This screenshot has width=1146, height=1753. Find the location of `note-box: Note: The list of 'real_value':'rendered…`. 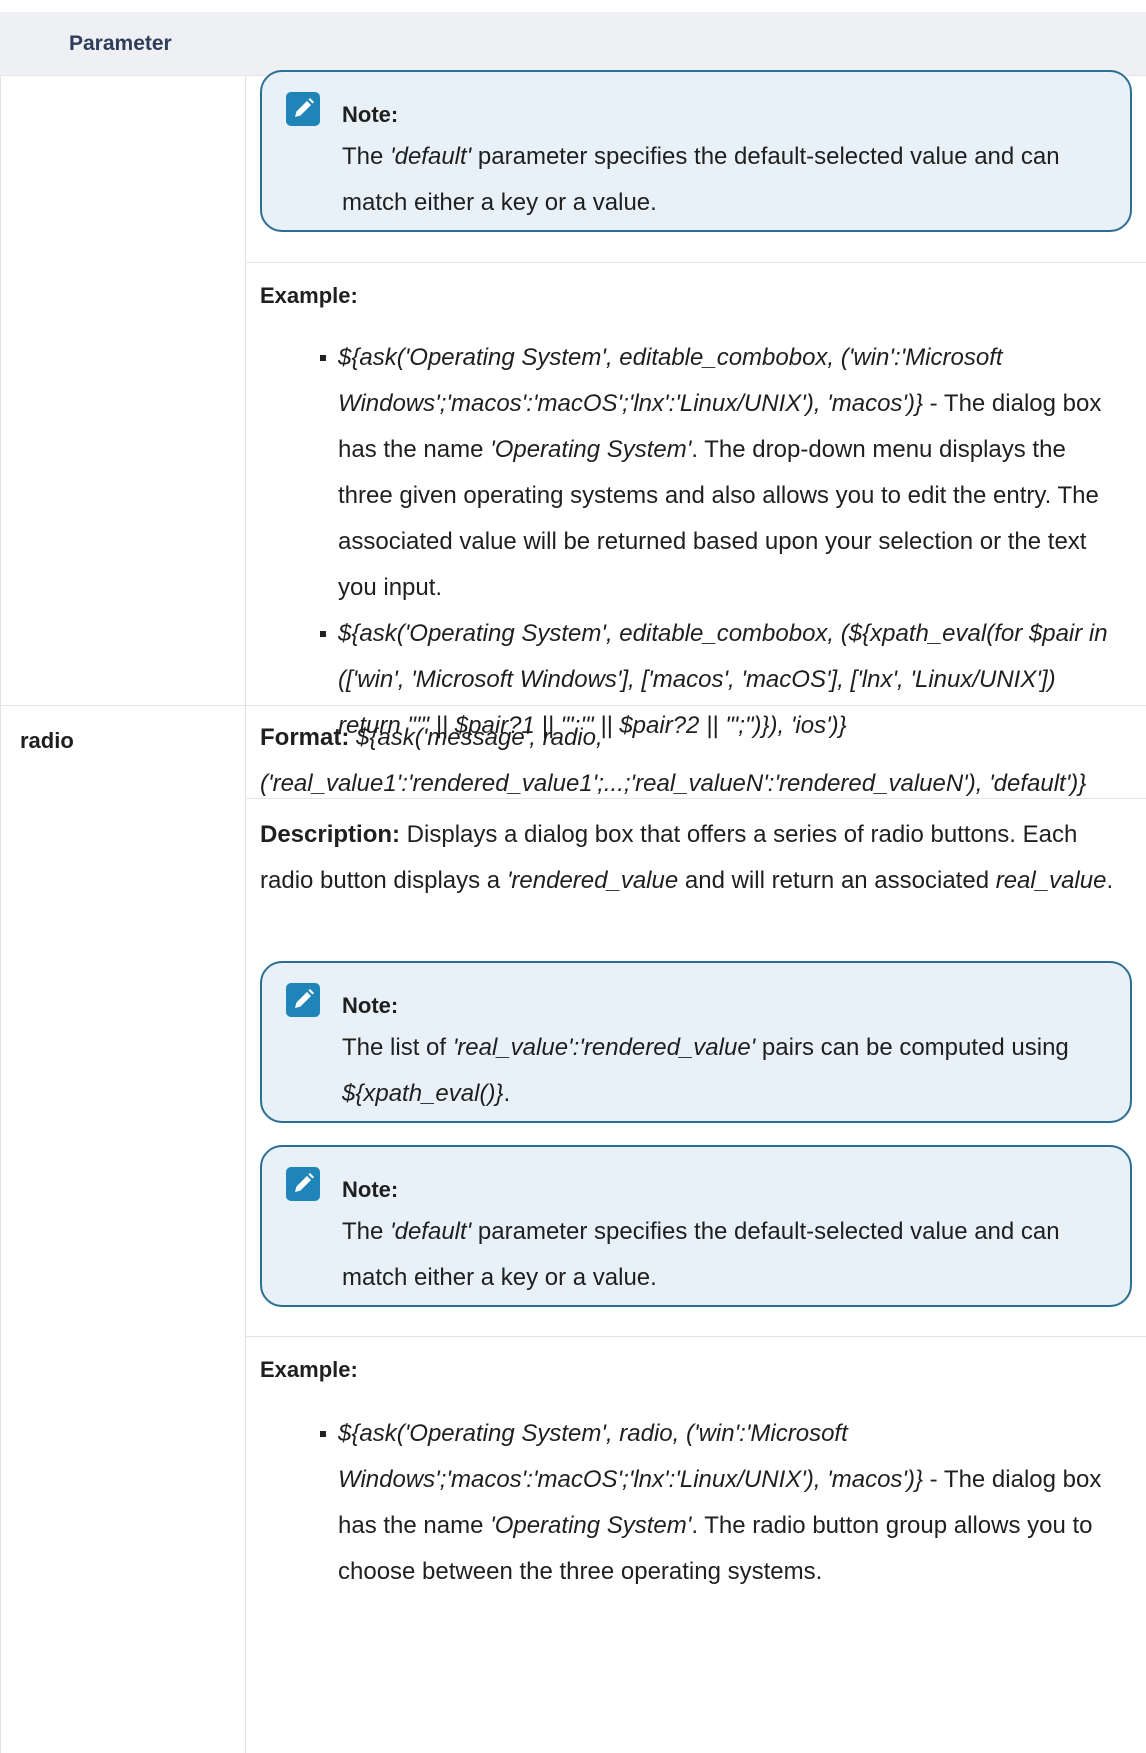

note-box: Note: The list of 'real_value':'rendered… is located at coordinates (696, 1042).